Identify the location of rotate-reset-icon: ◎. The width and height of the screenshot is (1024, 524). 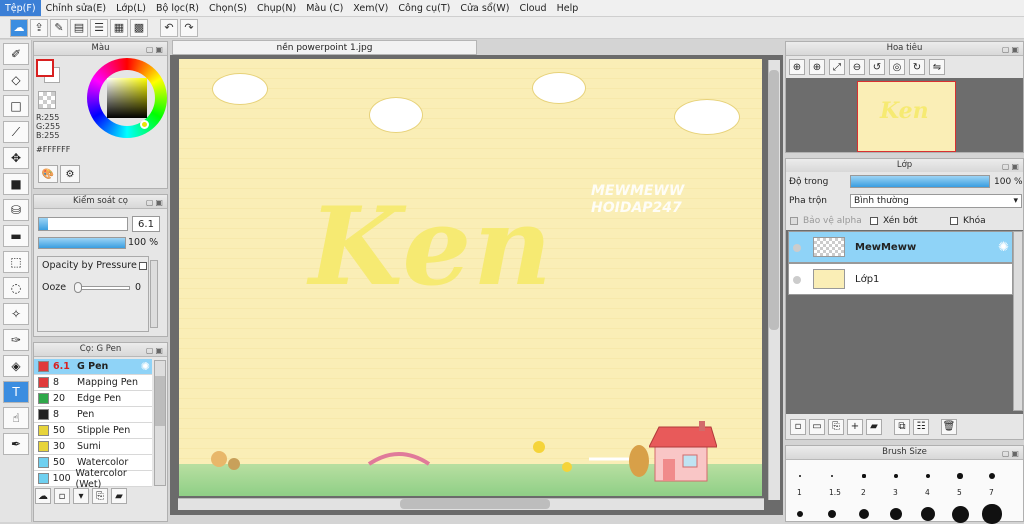
(897, 67).